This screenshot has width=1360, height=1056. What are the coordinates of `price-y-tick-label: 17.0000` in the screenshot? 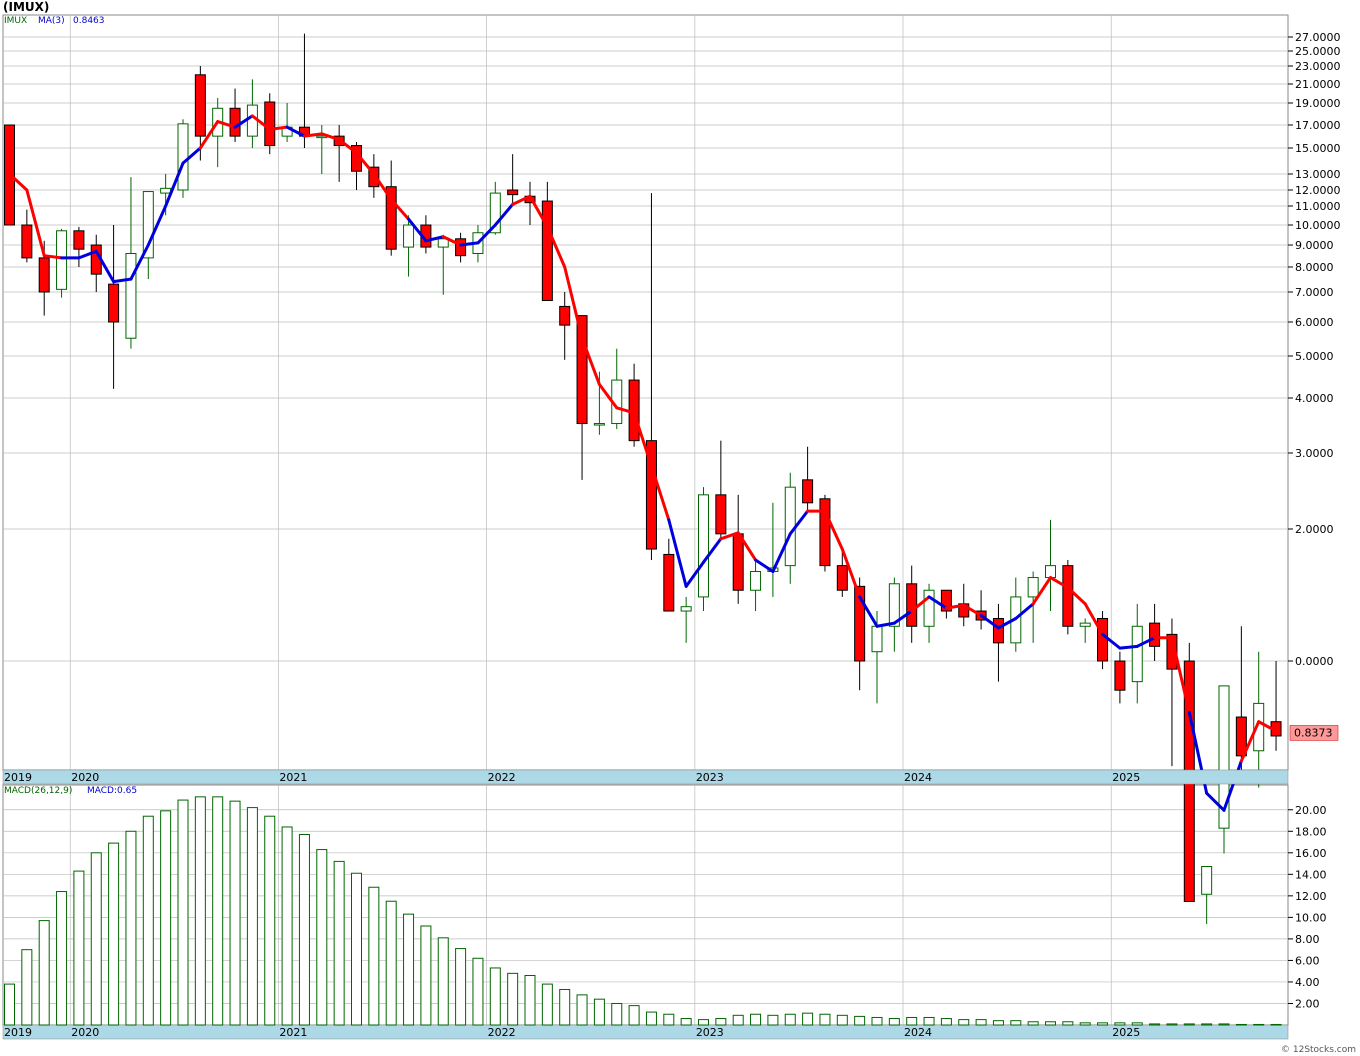 It's located at (1318, 125).